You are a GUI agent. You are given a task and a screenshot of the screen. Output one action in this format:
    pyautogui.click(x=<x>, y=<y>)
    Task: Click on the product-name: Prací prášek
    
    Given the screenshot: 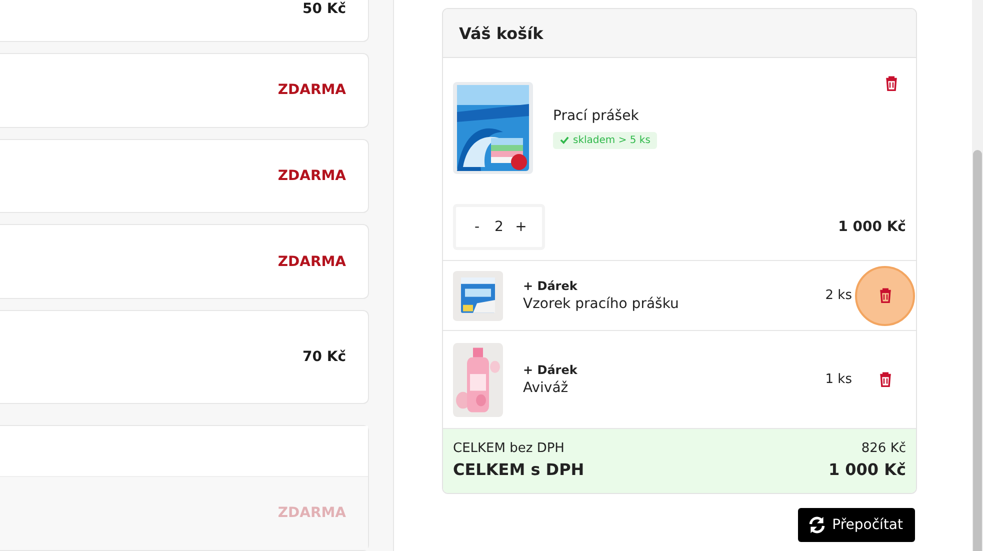 What is the action you would take?
    pyautogui.click(x=605, y=116)
    